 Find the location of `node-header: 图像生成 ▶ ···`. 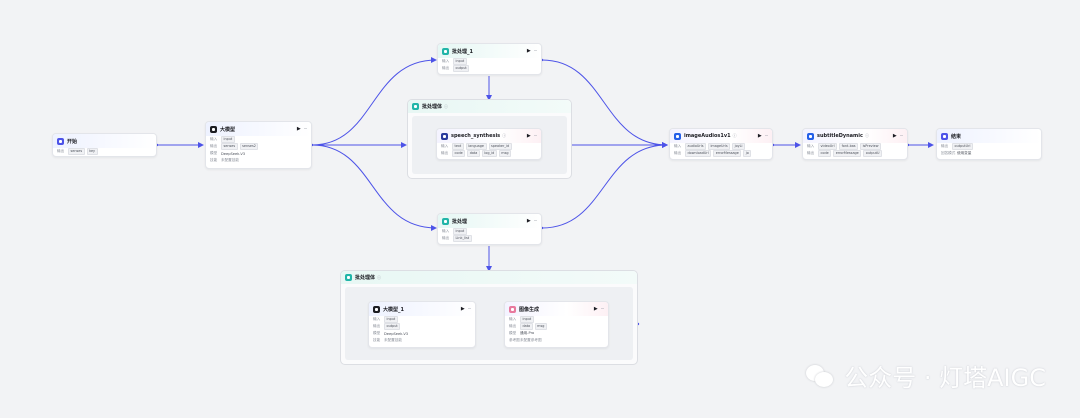

node-header: 图像生成 ▶ ··· is located at coordinates (556, 309).